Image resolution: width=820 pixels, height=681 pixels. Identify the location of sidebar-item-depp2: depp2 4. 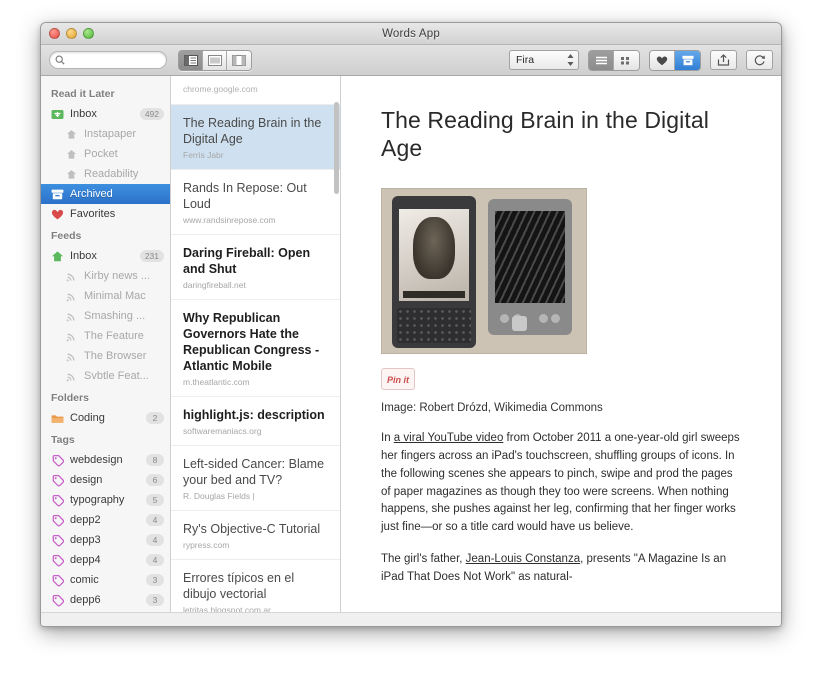
(105, 520).